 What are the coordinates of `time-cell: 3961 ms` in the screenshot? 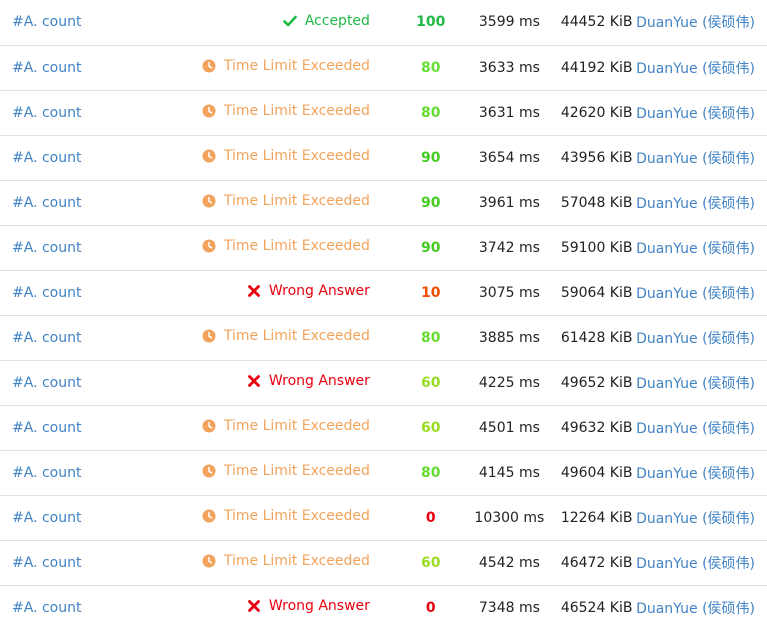 It's located at (510, 202).